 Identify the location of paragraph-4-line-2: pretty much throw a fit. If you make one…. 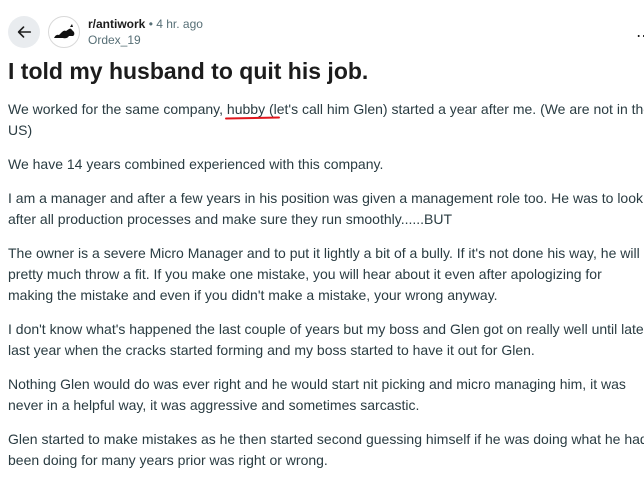
(305, 274).